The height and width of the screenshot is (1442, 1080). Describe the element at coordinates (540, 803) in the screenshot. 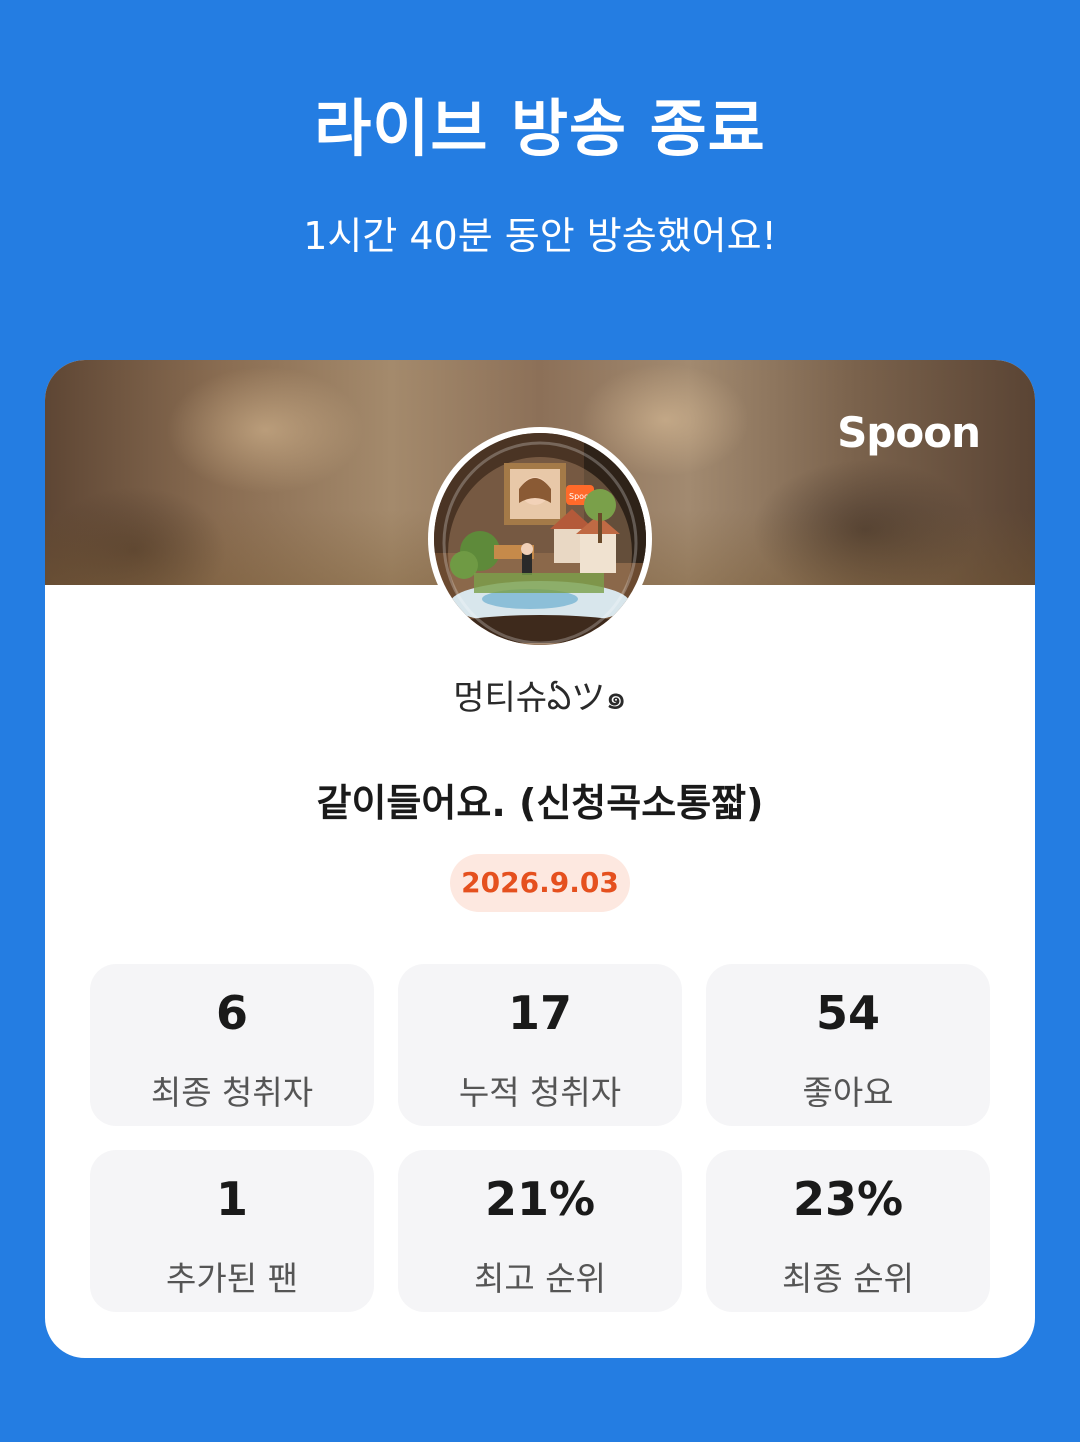

I see `live-title: 같이들어요. (신청곡소통짧)` at that location.